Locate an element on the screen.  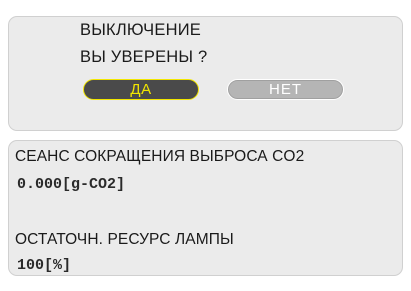
lamp-life-value: 100[%] is located at coordinates (44, 265).